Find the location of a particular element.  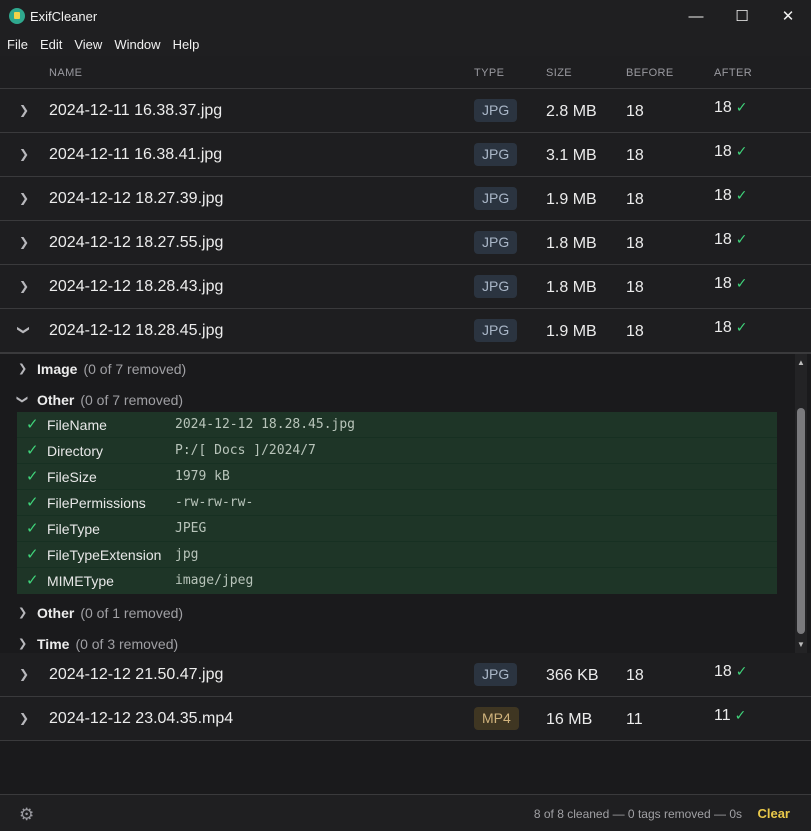

group-label: Time (0 of 3 removed) is located at coordinates (107, 644).